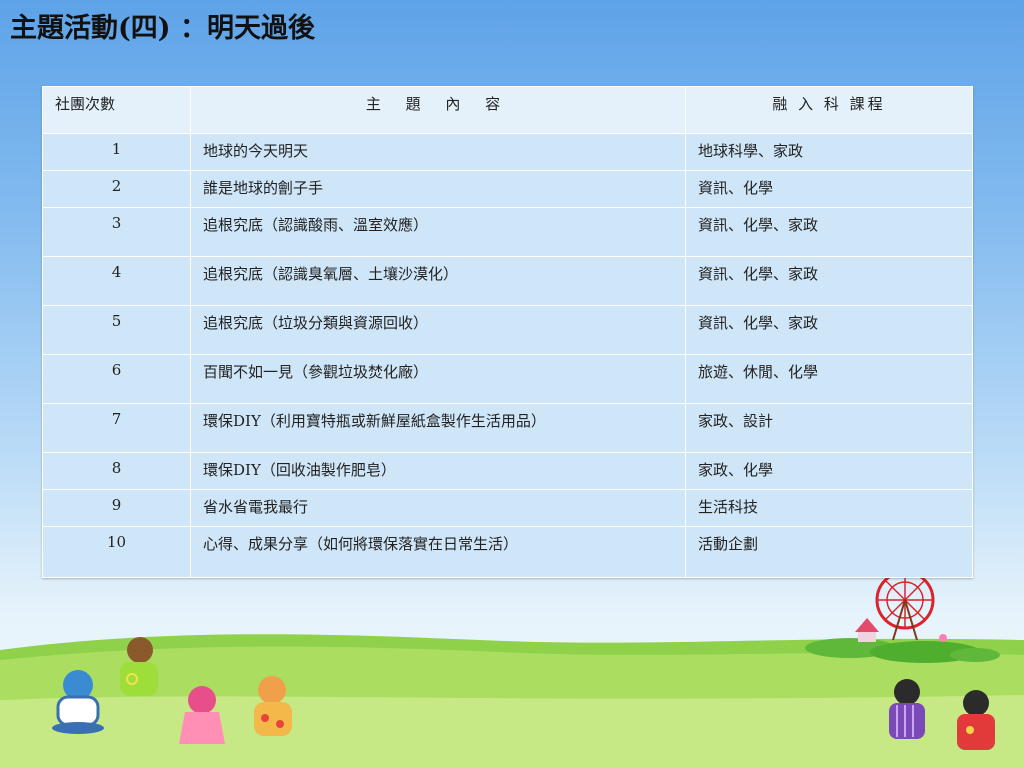  I want to click on session-number: 9, so click(116, 508).